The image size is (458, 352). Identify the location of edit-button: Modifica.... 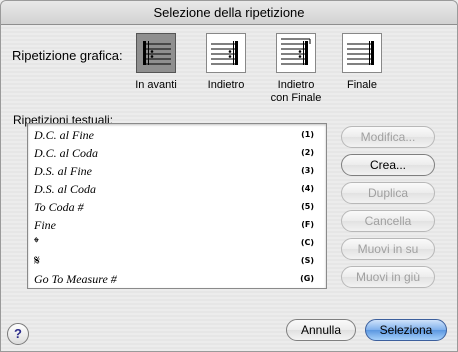
(388, 137).